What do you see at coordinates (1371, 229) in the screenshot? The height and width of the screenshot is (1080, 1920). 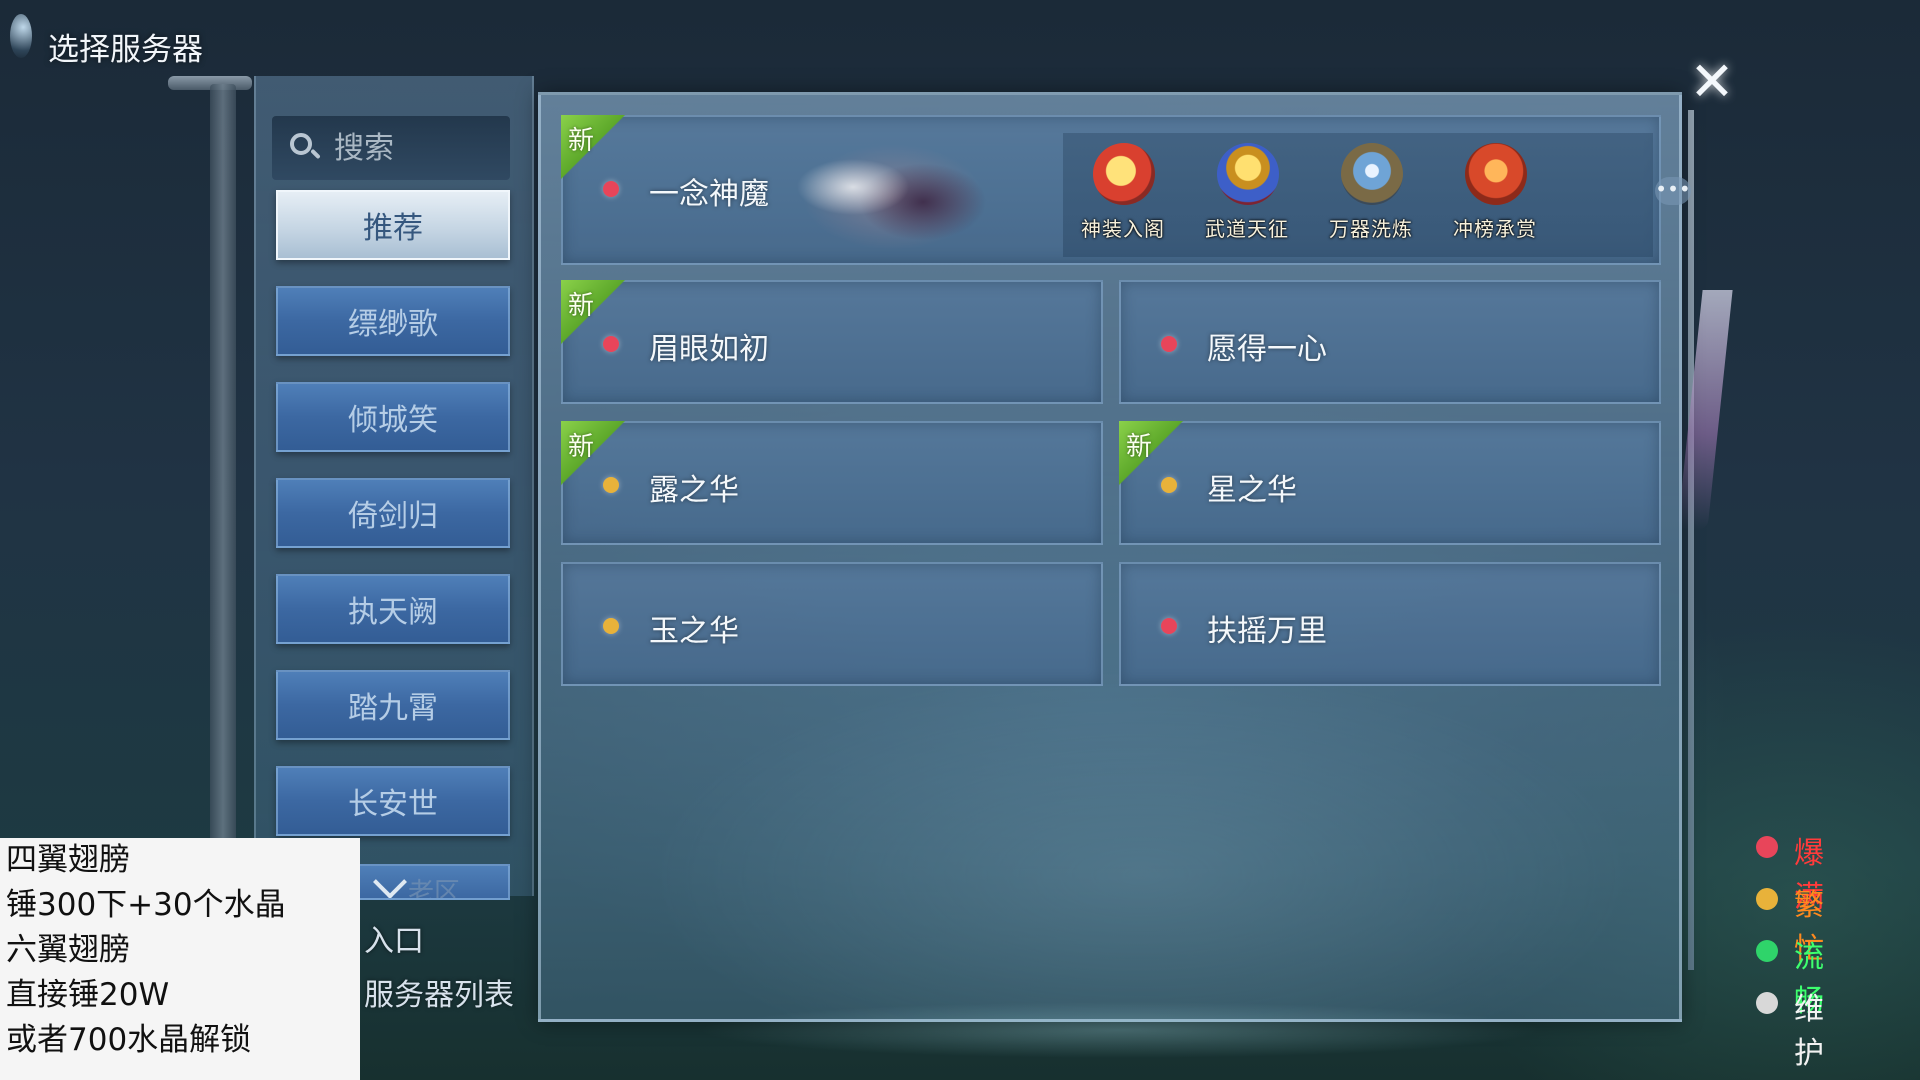 I see `event-label: 万器洗炼` at bounding box center [1371, 229].